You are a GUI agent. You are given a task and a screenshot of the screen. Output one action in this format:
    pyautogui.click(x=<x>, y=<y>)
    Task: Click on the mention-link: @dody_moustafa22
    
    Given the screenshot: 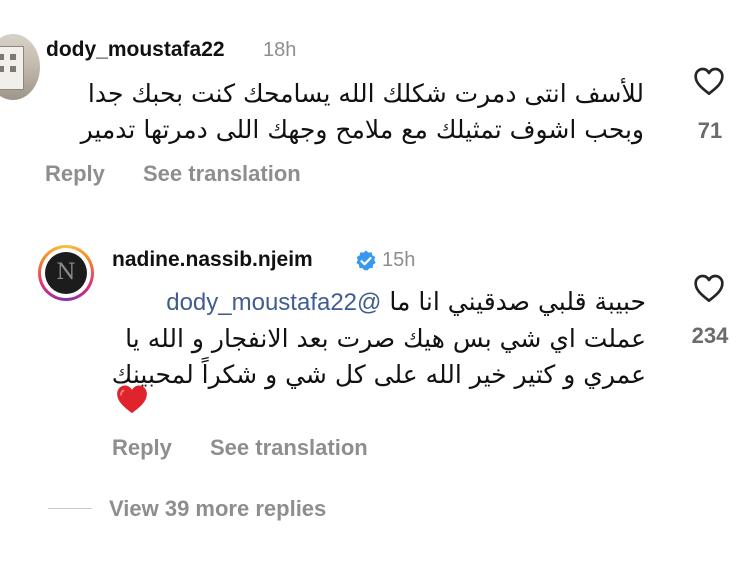 What is the action you would take?
    pyautogui.click(x=273, y=302)
    